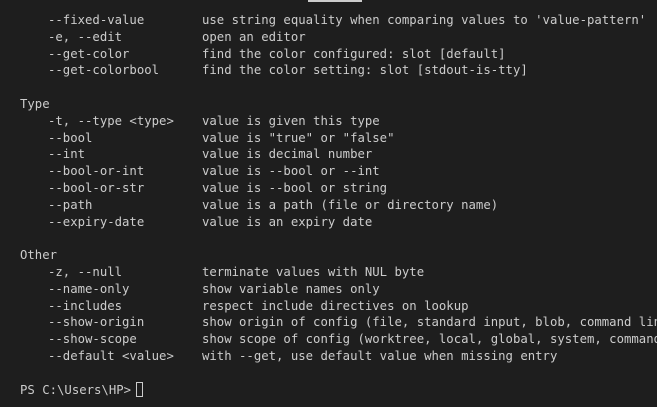 The width and height of the screenshot is (657, 407). I want to click on option-description: value is --bool or --int, so click(291, 171).